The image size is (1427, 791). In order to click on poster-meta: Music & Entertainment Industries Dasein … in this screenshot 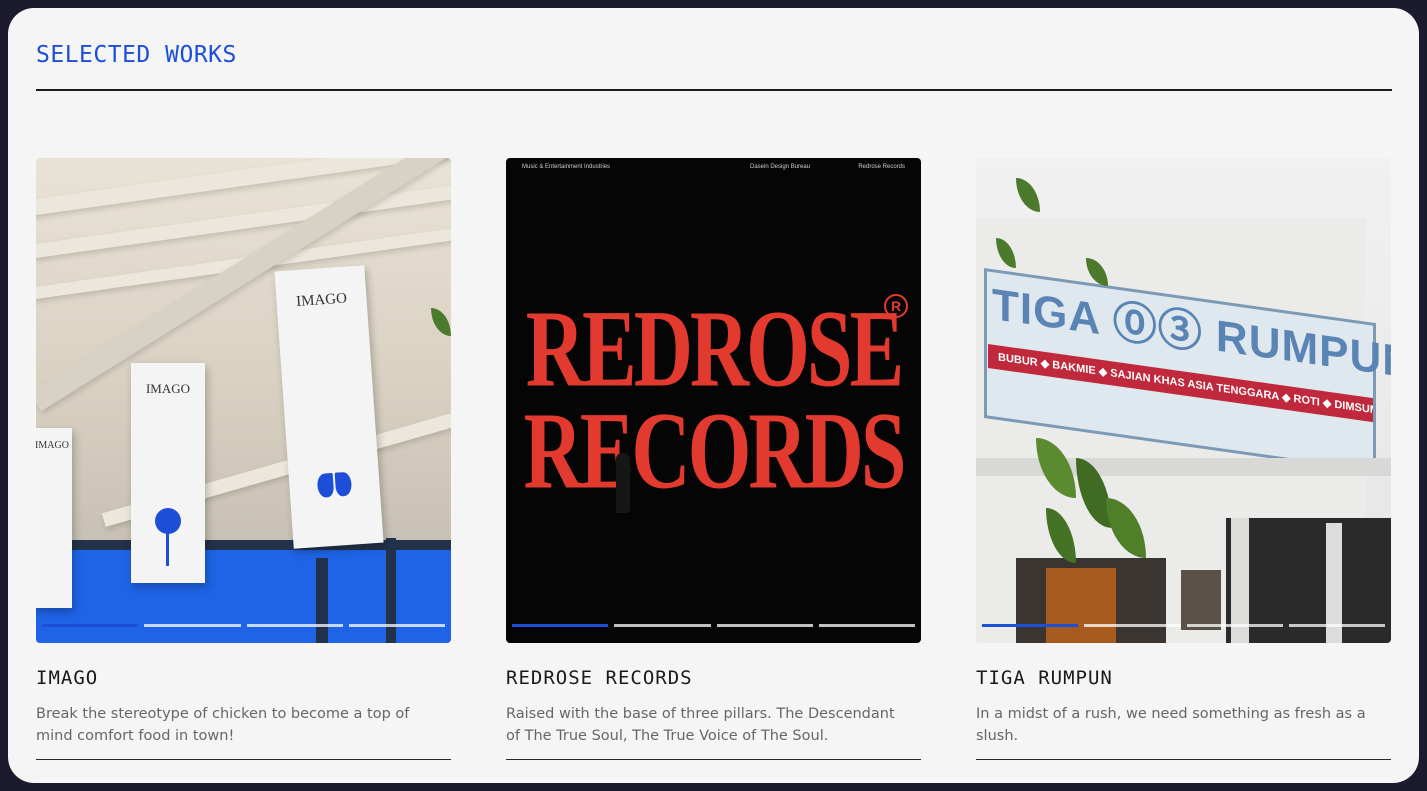, I will do `click(713, 167)`.